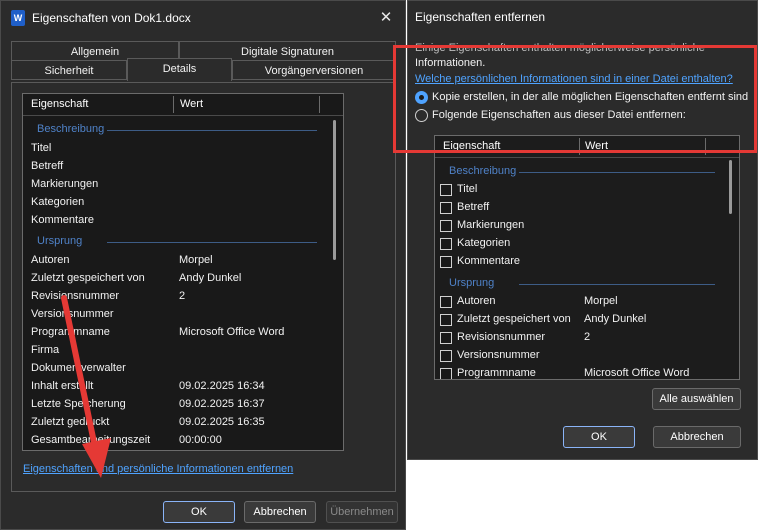 This screenshot has height=530, width=758. I want to click on property-name: Firma, so click(45, 350).